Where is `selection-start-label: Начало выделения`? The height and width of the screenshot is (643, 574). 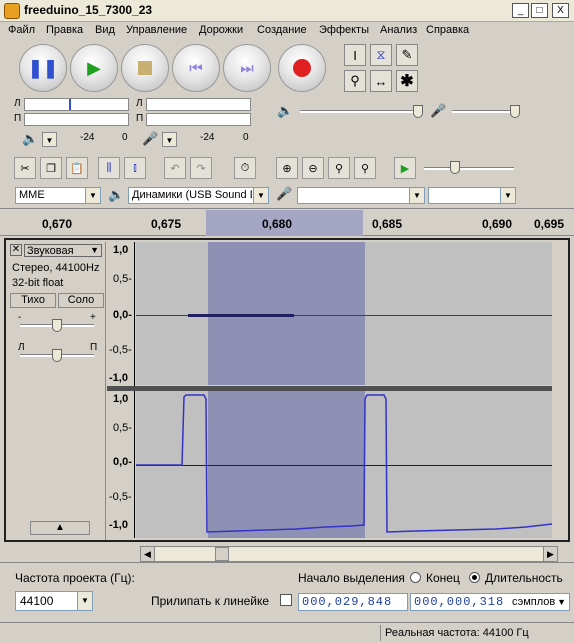
selection-start-label: Начало выделения is located at coordinates (351, 578).